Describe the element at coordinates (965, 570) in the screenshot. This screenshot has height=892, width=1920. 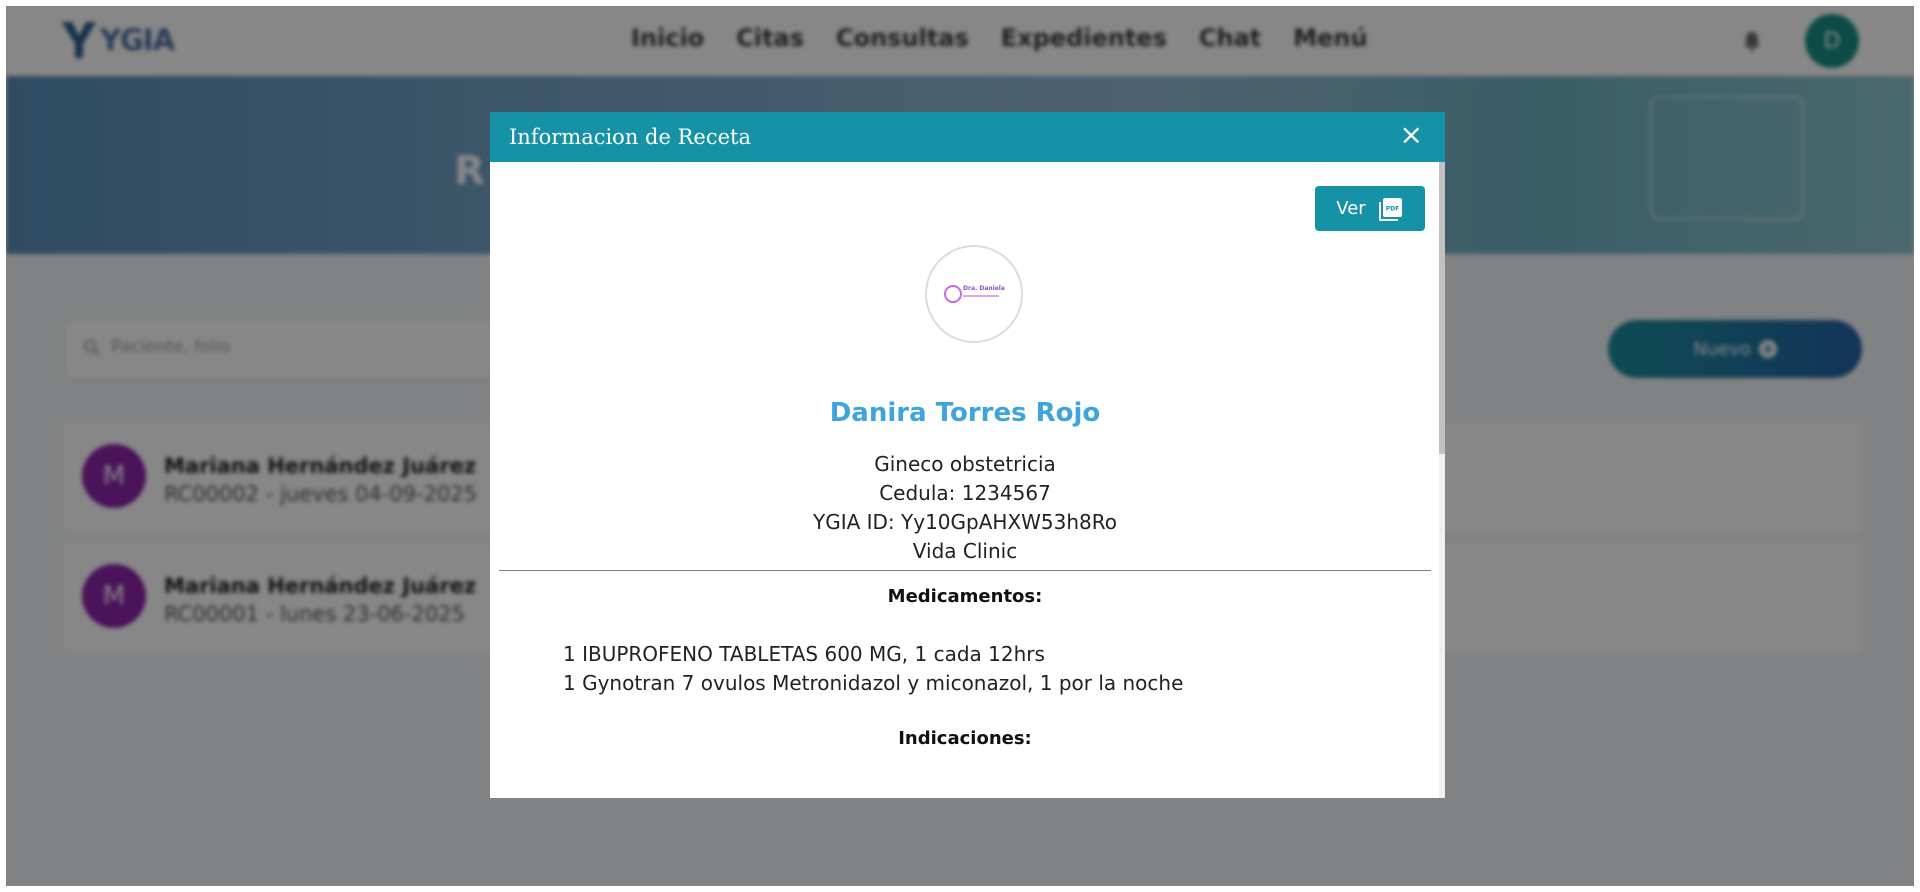
I see `divider` at that location.